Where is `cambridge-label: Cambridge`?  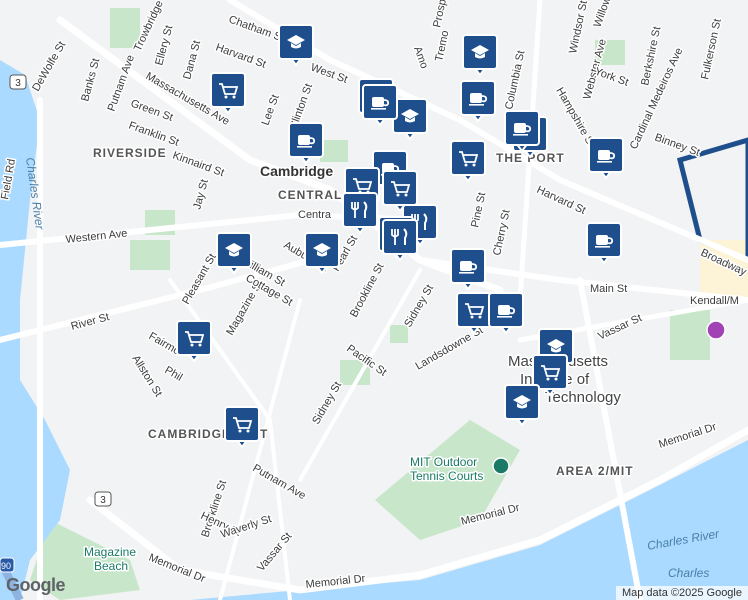 cambridge-label: Cambridge is located at coordinates (296, 171).